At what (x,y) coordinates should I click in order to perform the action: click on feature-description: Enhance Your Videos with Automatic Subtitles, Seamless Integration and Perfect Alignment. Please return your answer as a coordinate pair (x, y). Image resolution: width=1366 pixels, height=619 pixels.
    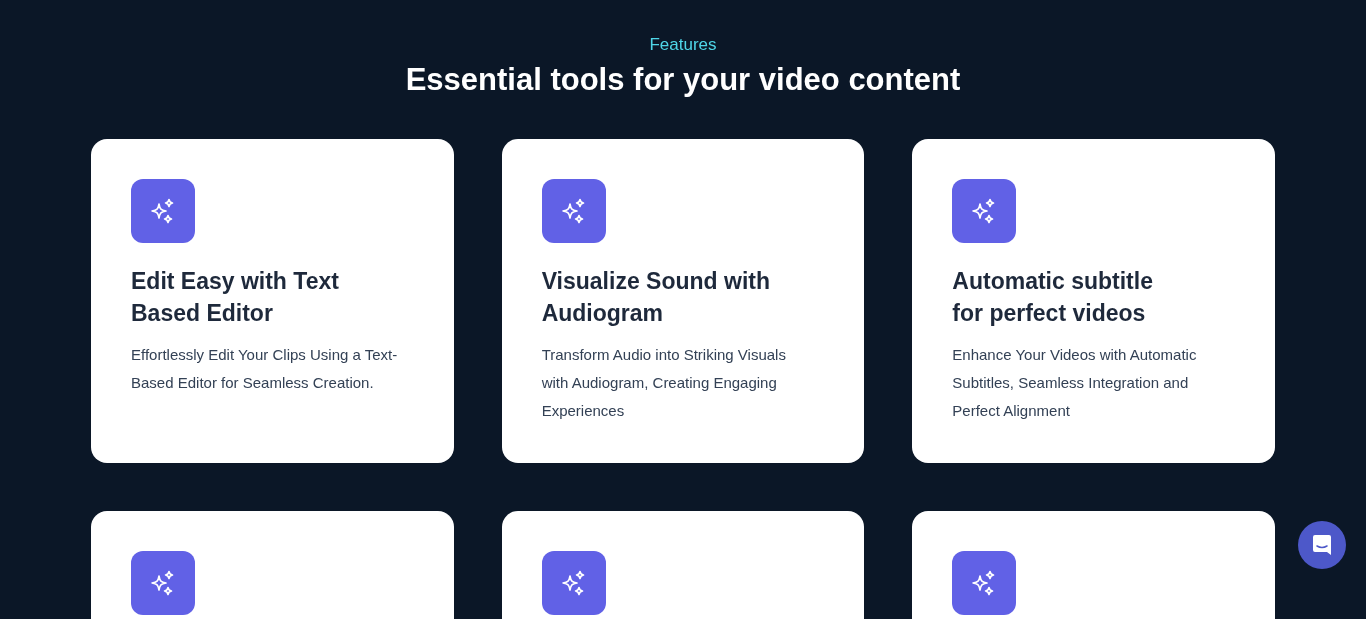
    Looking at the image, I should click on (1075, 383).